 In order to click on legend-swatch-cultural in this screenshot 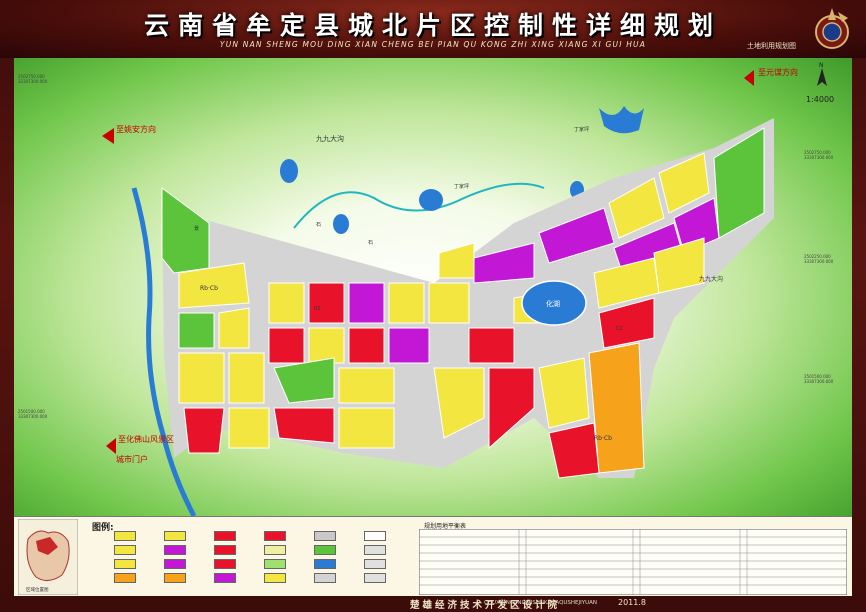, I will do `click(175, 550)`.